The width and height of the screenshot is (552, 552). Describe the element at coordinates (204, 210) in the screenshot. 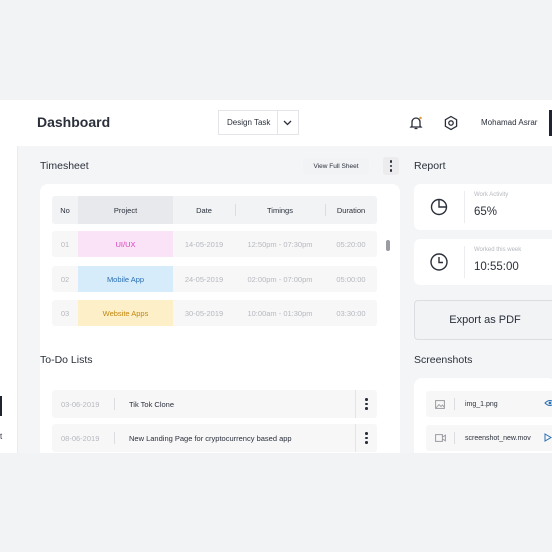

I see `column-header-date: Date` at that location.